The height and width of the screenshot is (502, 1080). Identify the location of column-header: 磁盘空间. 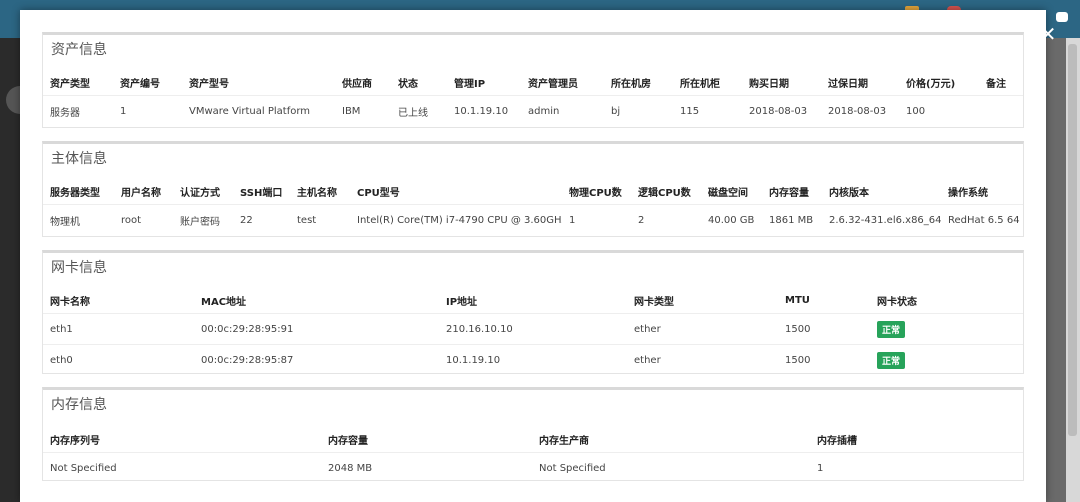
(728, 193).